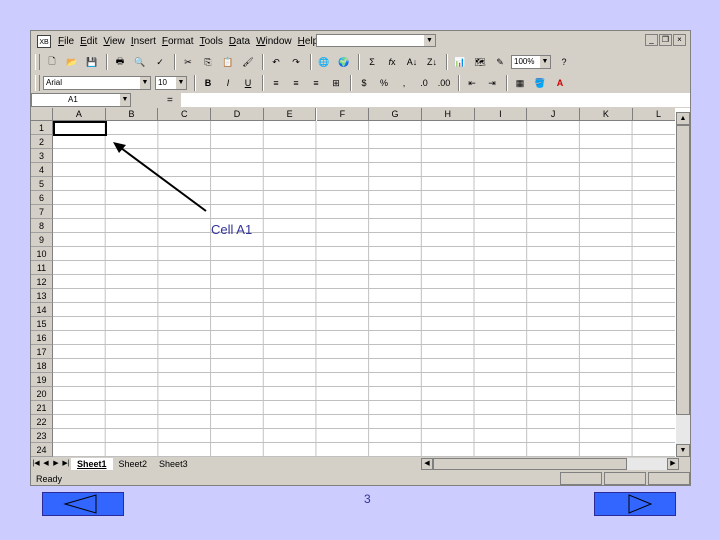 Image resolution: width=720 pixels, height=540 pixels. I want to click on horizontal-scrollbar: ◀ ▶, so click(550, 464).